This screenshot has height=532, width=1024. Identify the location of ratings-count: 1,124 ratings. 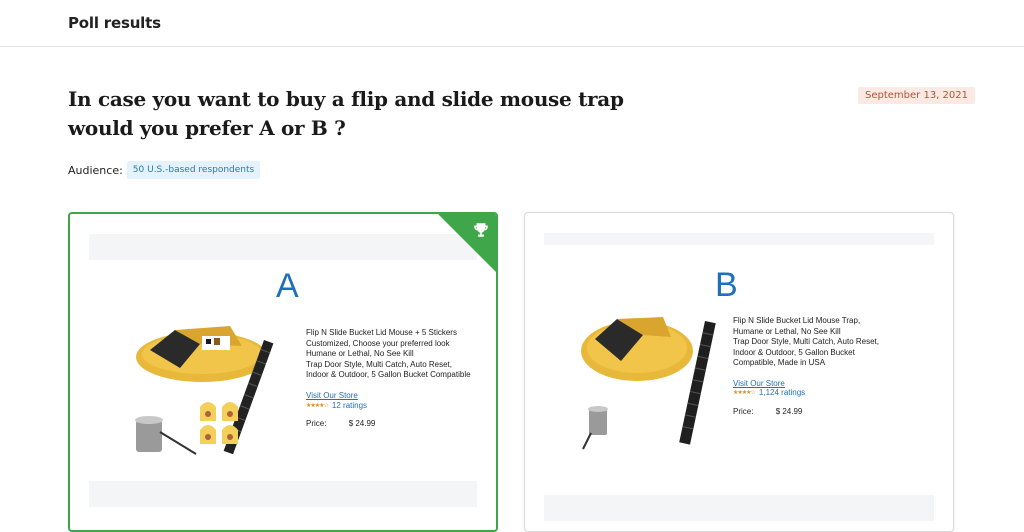
(782, 392).